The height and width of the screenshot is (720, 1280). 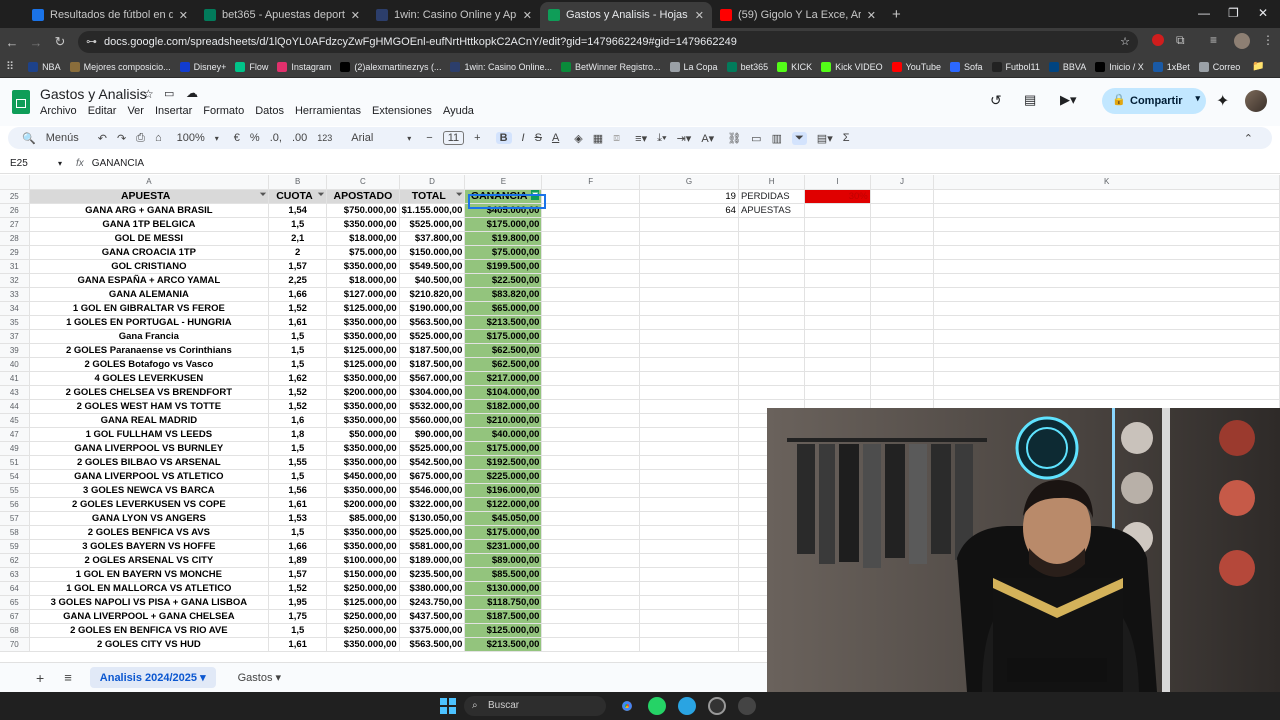 I want to click on cell-total: $90.000,00, so click(x=432, y=434).